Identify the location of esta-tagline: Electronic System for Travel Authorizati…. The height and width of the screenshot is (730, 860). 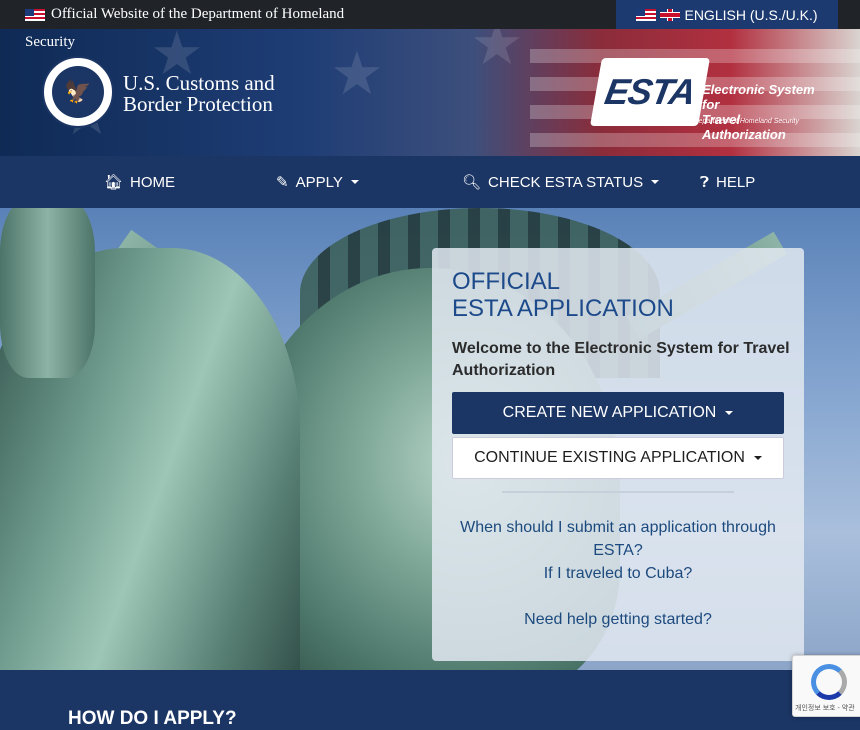
(764, 112).